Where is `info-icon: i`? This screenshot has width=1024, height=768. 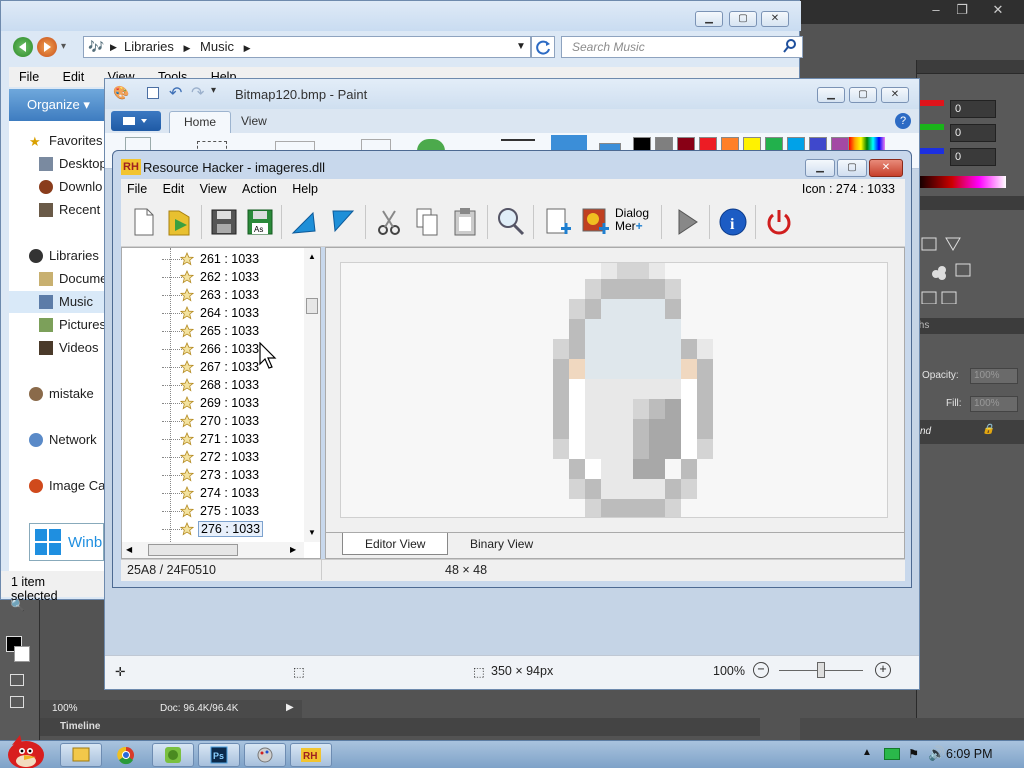 info-icon: i is located at coordinates (733, 222).